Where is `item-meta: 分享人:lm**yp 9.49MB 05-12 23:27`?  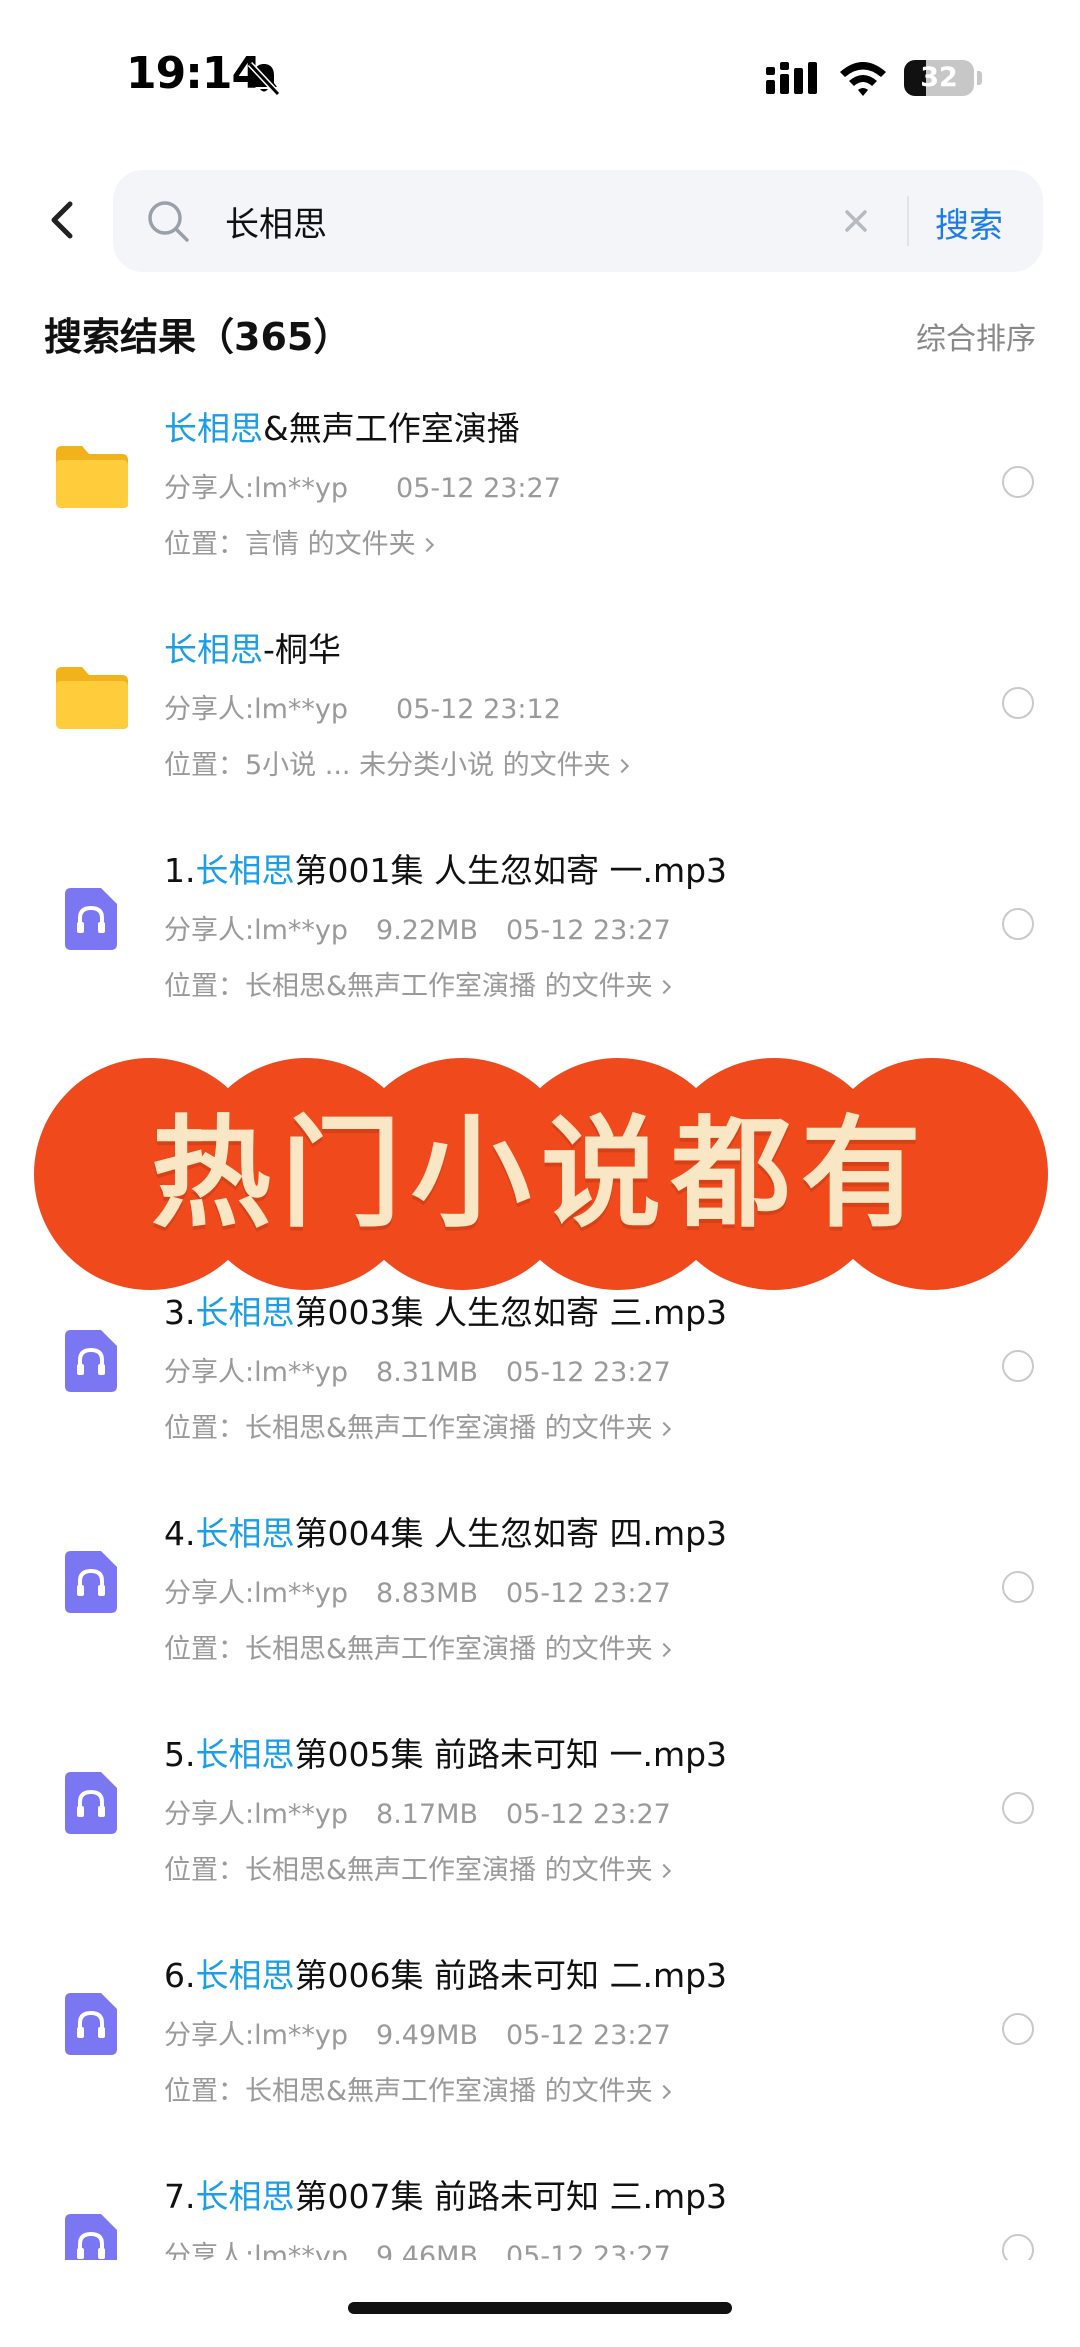
item-meta: 分享人:lm**yp 9.49MB 05-12 23:27 is located at coordinates (431, 2032).